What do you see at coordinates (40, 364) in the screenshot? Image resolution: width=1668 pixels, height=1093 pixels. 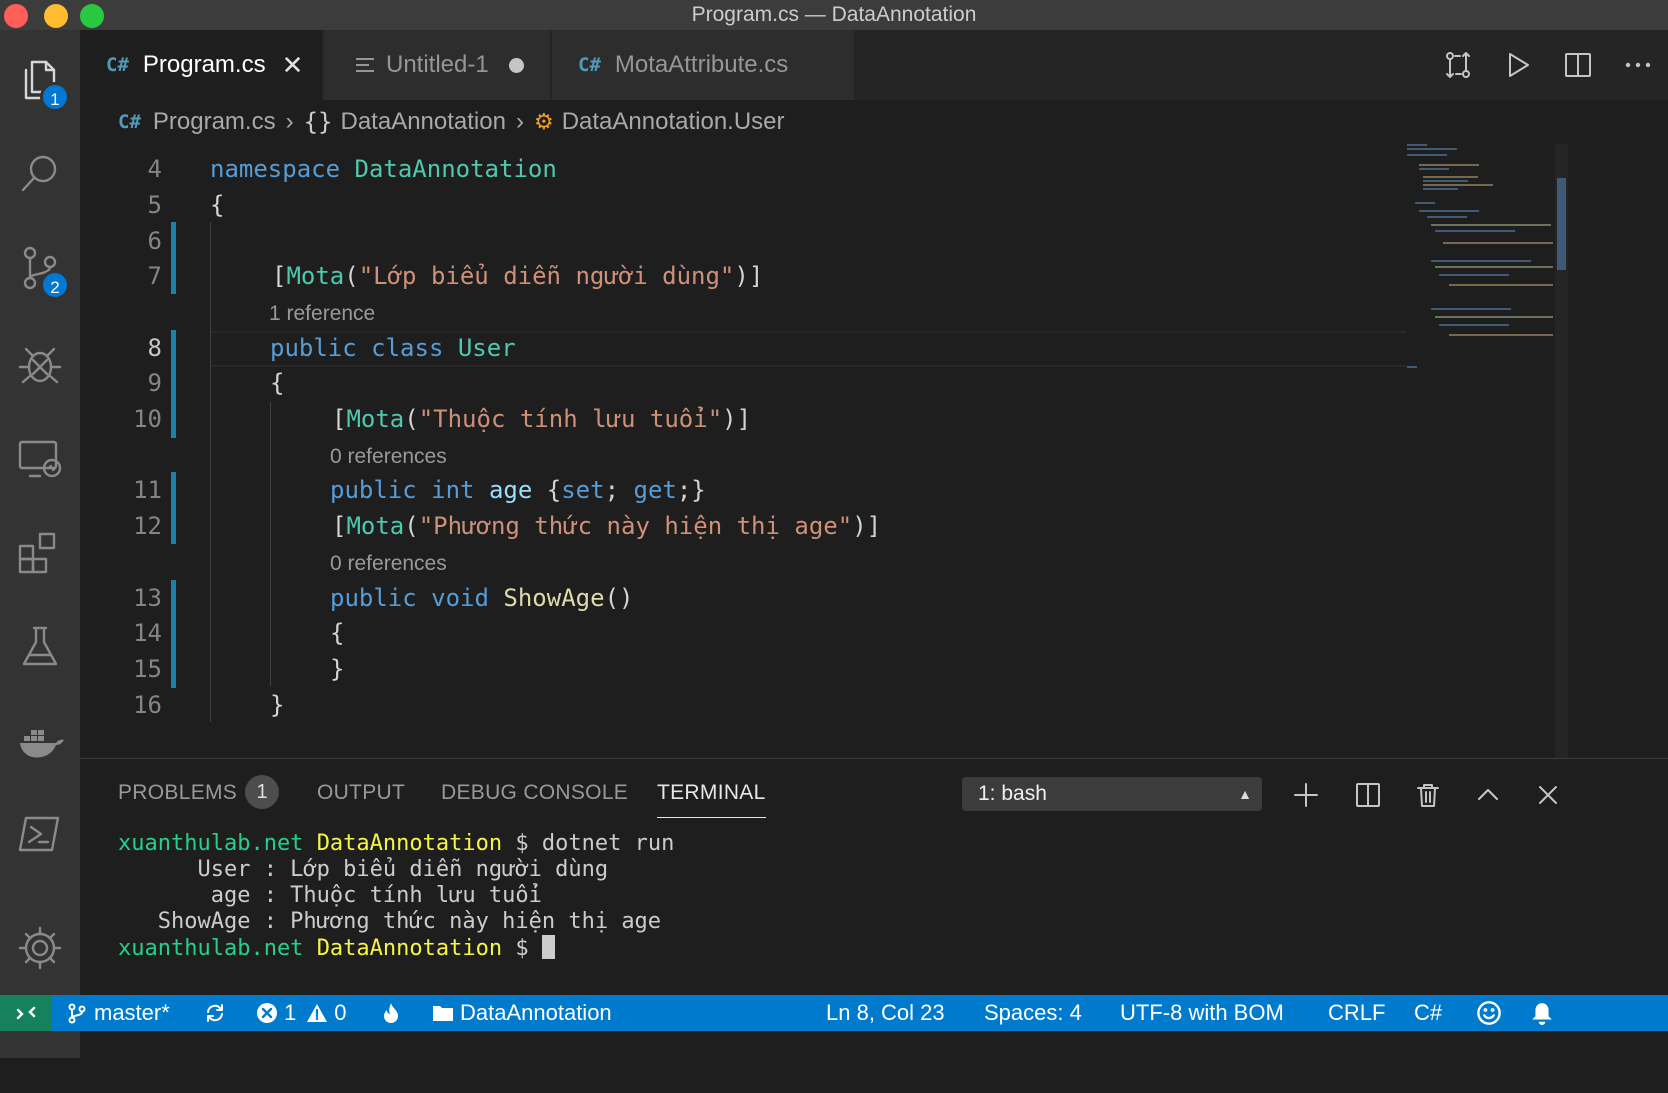 I see `debug-button` at bounding box center [40, 364].